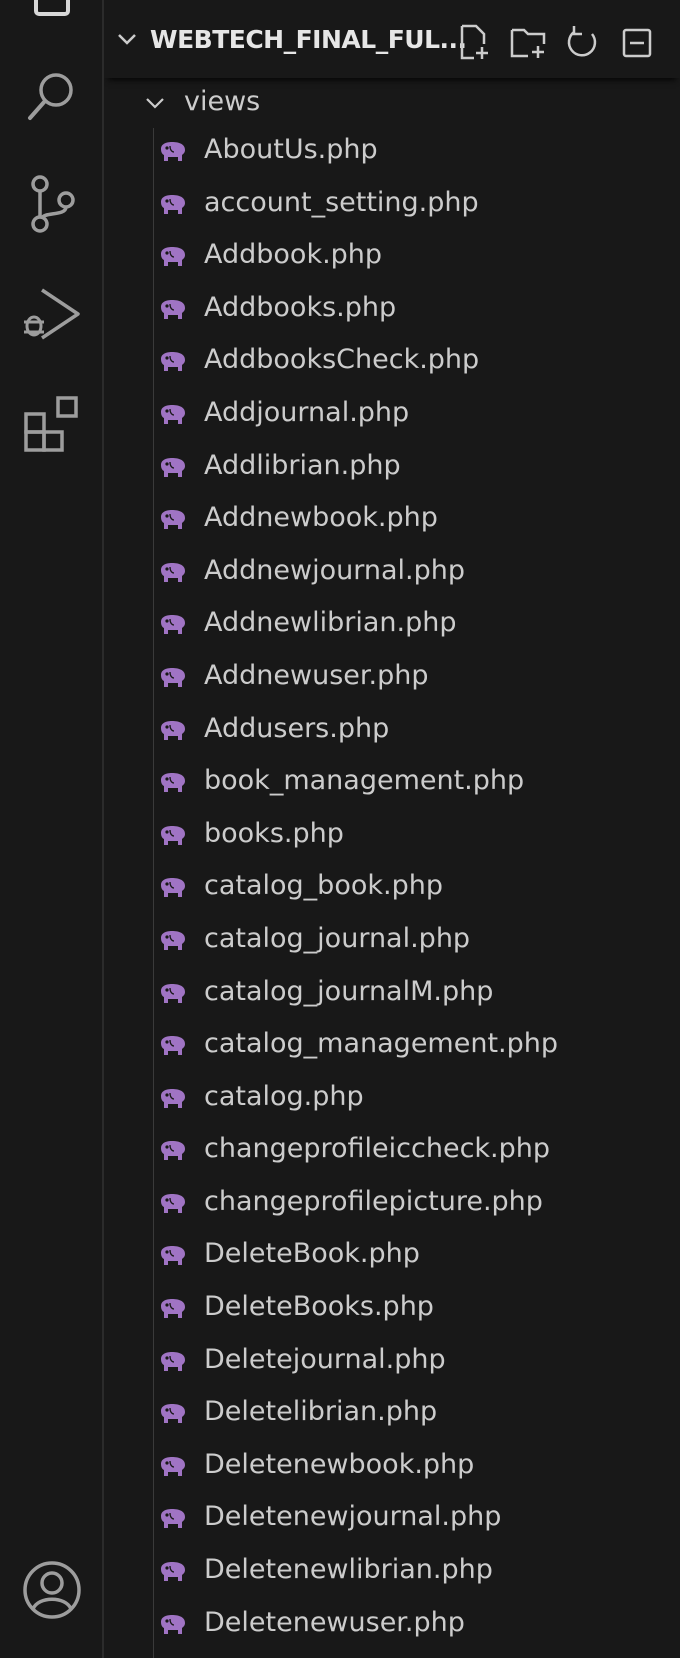 The width and height of the screenshot is (680, 1658). I want to click on file-item: books.php, so click(392, 838).